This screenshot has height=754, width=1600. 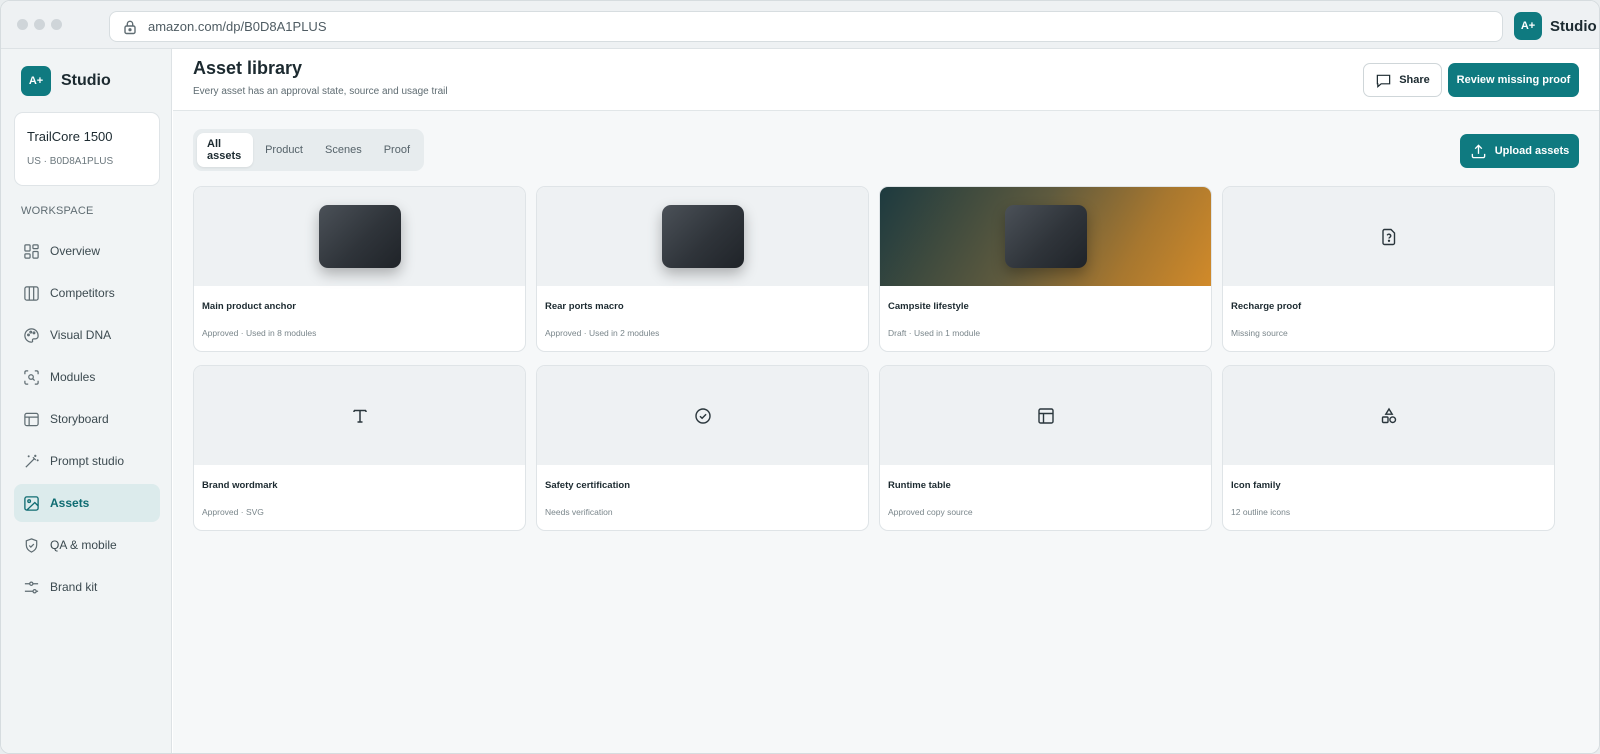 I want to click on sidebar-item-qa-mobile: QA & mobile, so click(x=87, y=545).